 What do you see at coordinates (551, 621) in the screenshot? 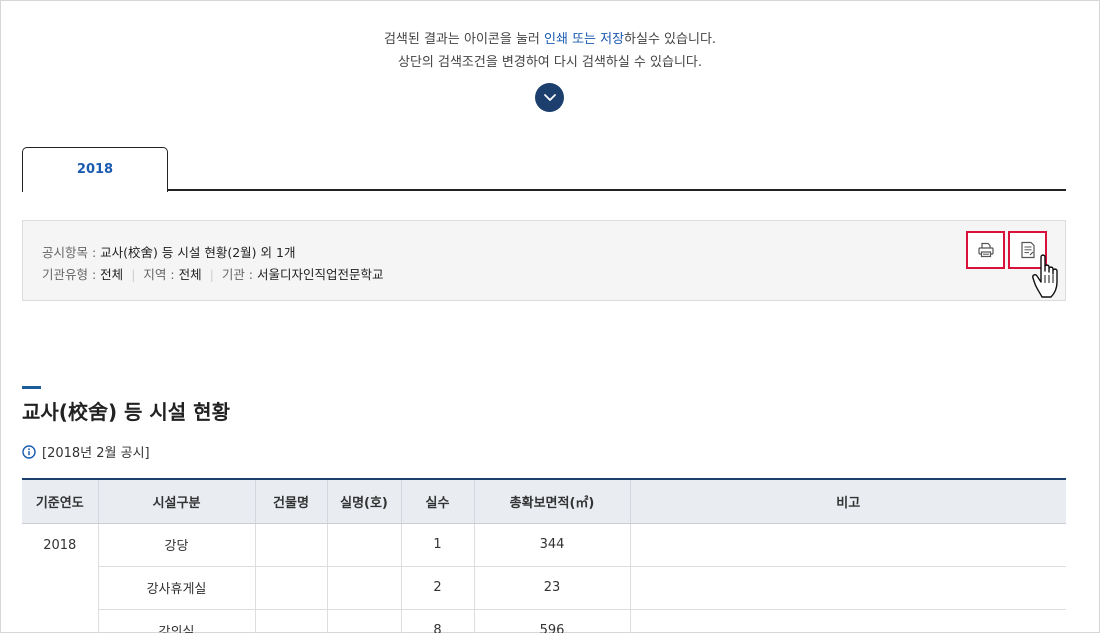
I see `area-cell: 596` at bounding box center [551, 621].